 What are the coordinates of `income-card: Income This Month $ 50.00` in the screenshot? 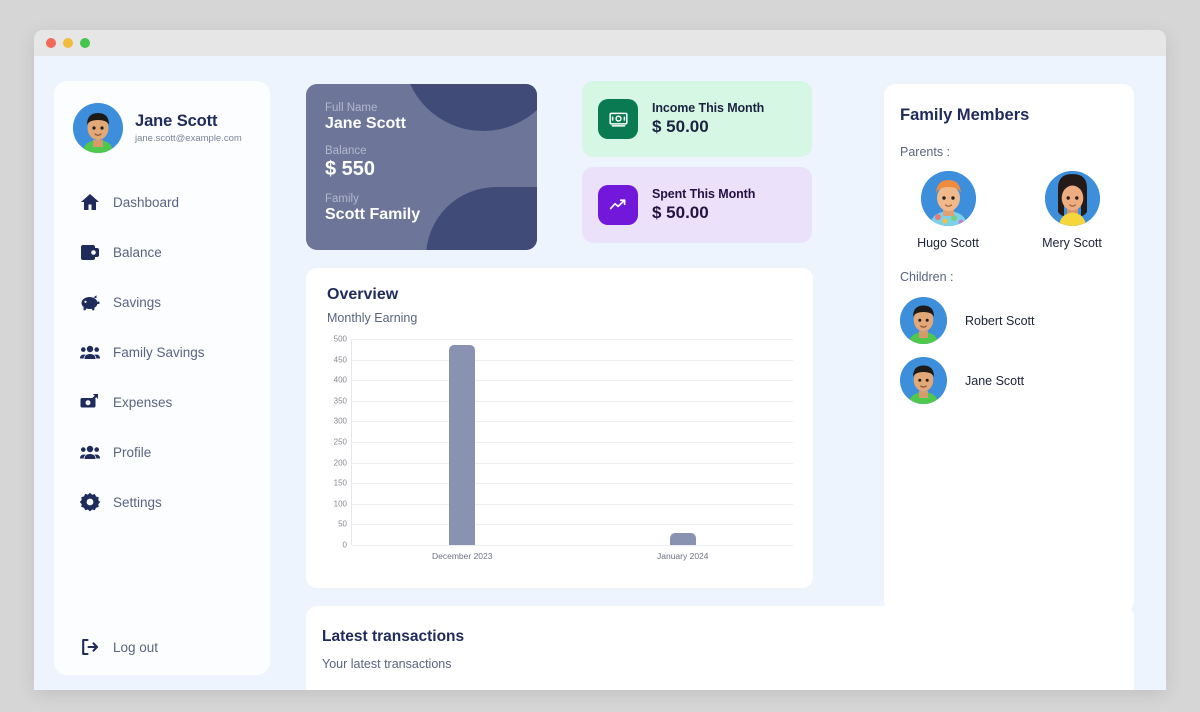 It's located at (697, 119).